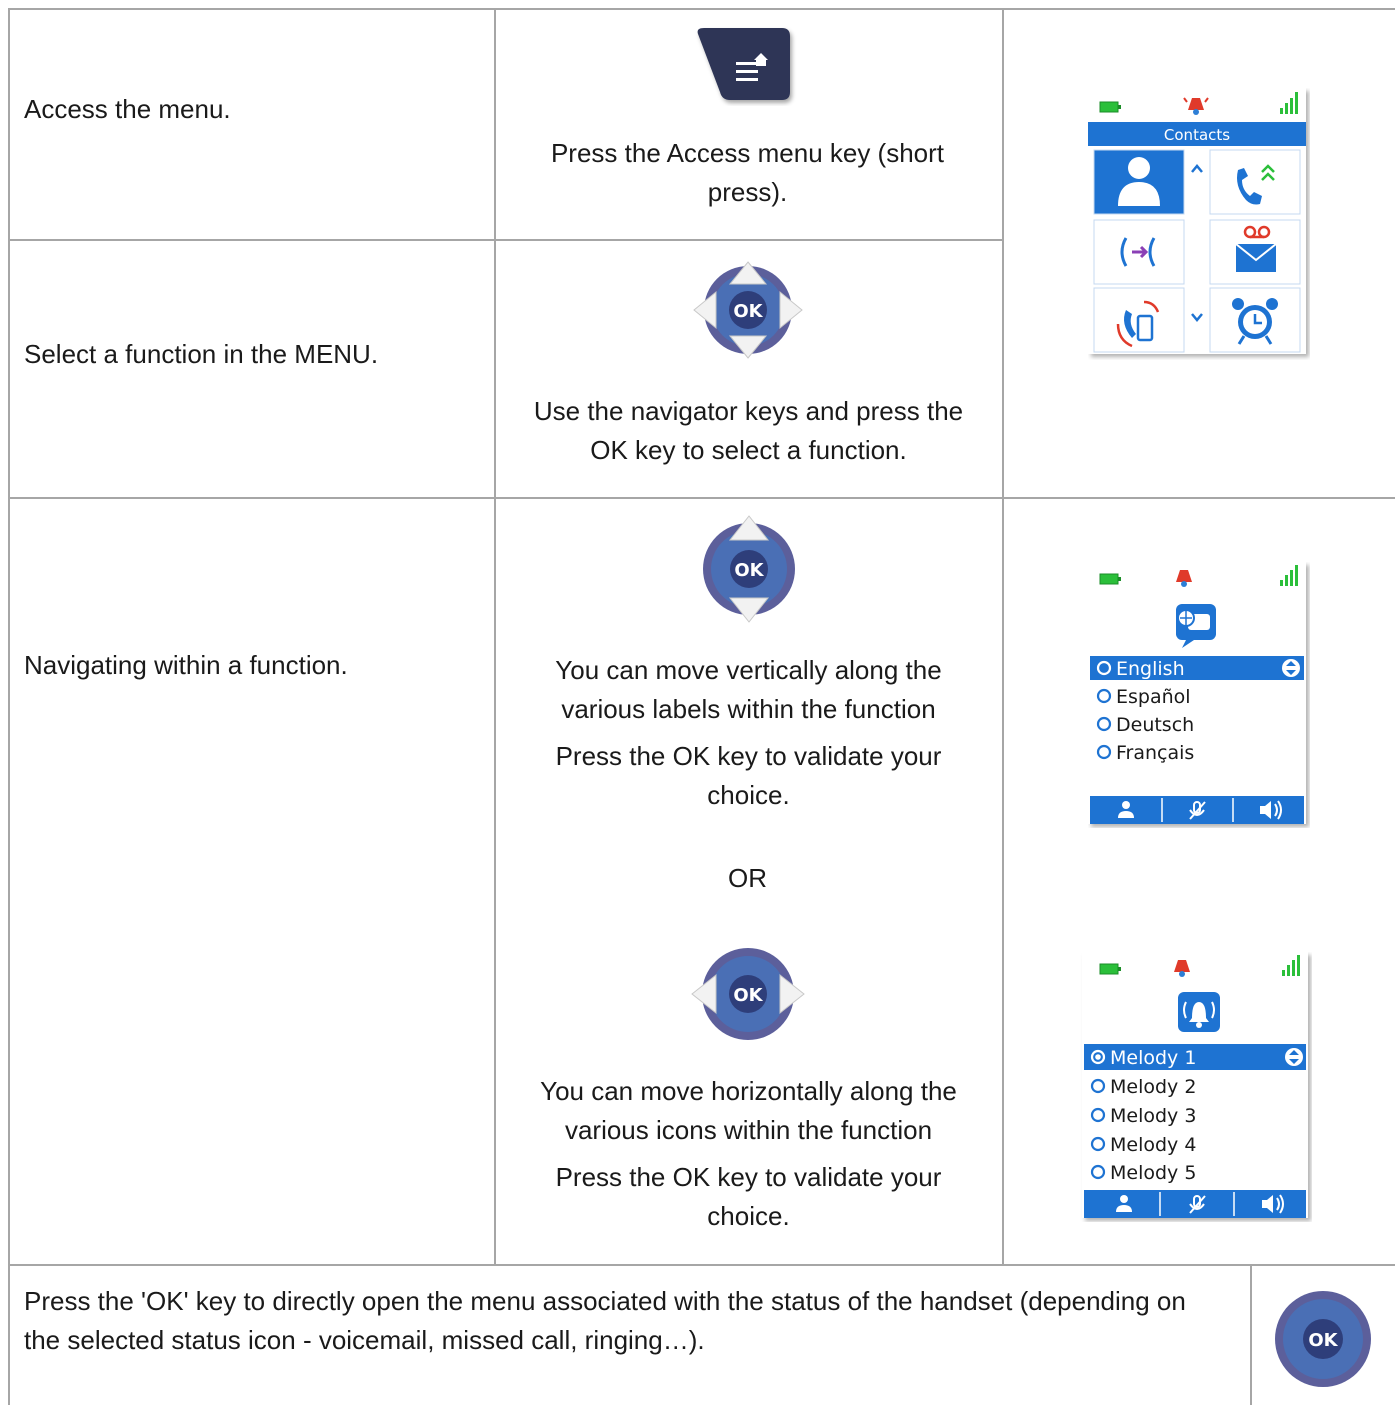 This screenshot has width=1395, height=1405. Describe the element at coordinates (1155, 753) in the screenshot. I see `language-option-4: Français` at that location.